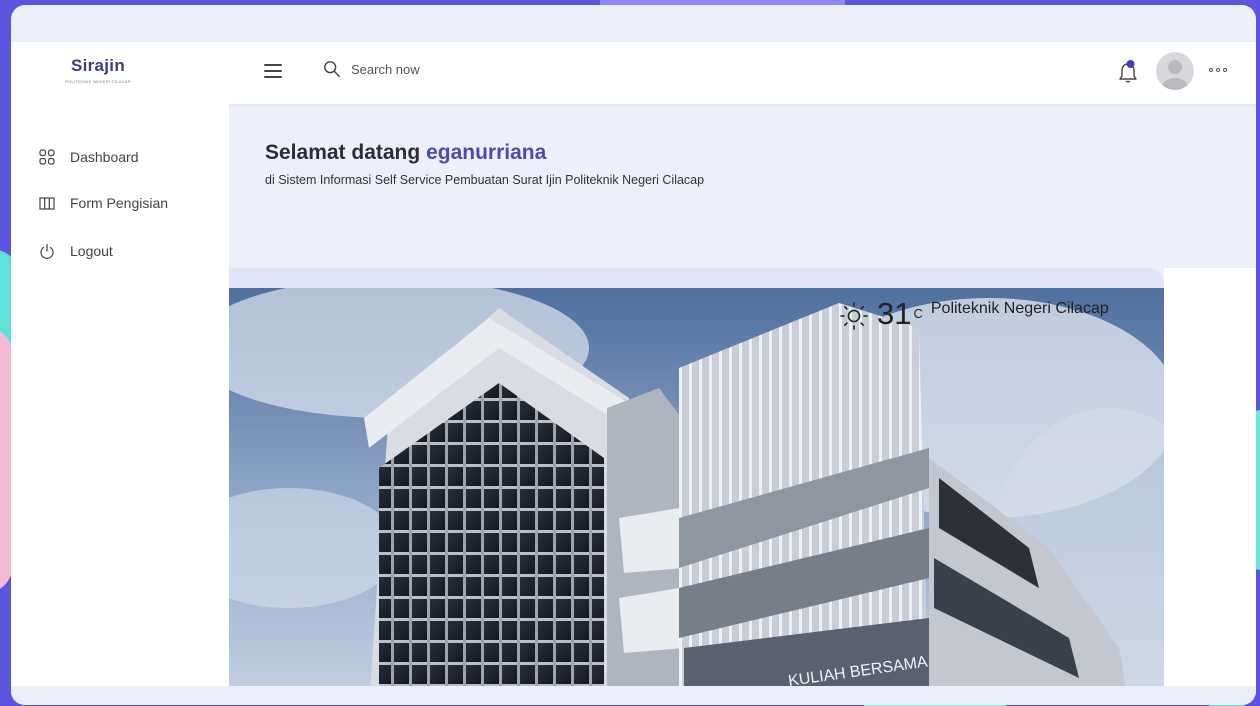  I want to click on menu-icon, so click(273, 72).